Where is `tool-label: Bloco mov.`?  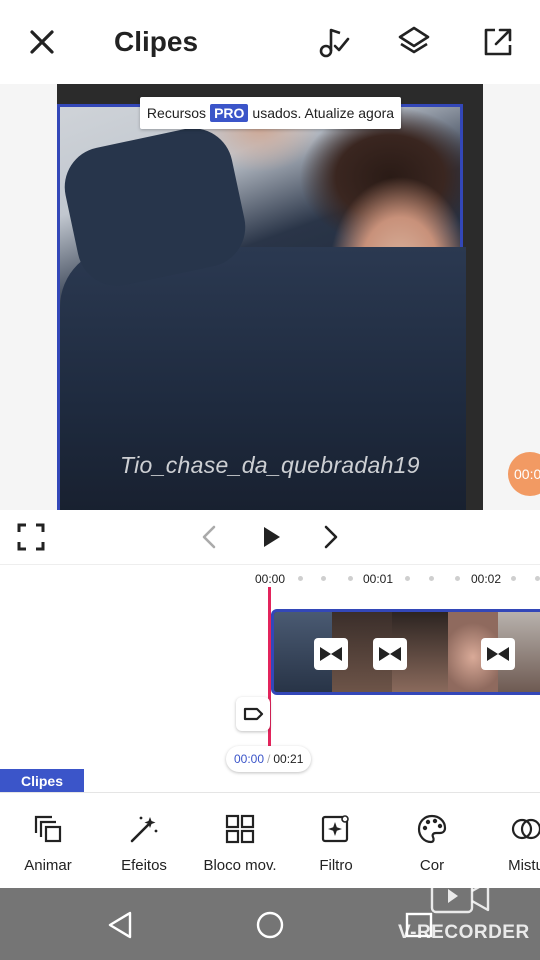
tool-label: Bloco mov. is located at coordinates (240, 865).